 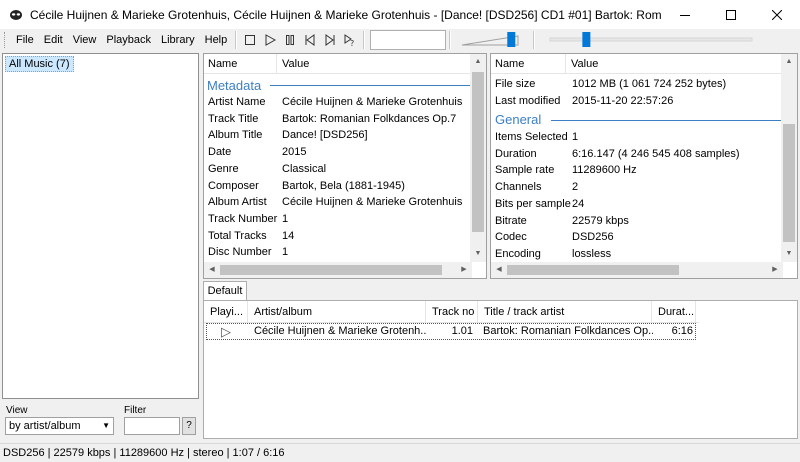 I want to click on property-name: Date, so click(x=220, y=152).